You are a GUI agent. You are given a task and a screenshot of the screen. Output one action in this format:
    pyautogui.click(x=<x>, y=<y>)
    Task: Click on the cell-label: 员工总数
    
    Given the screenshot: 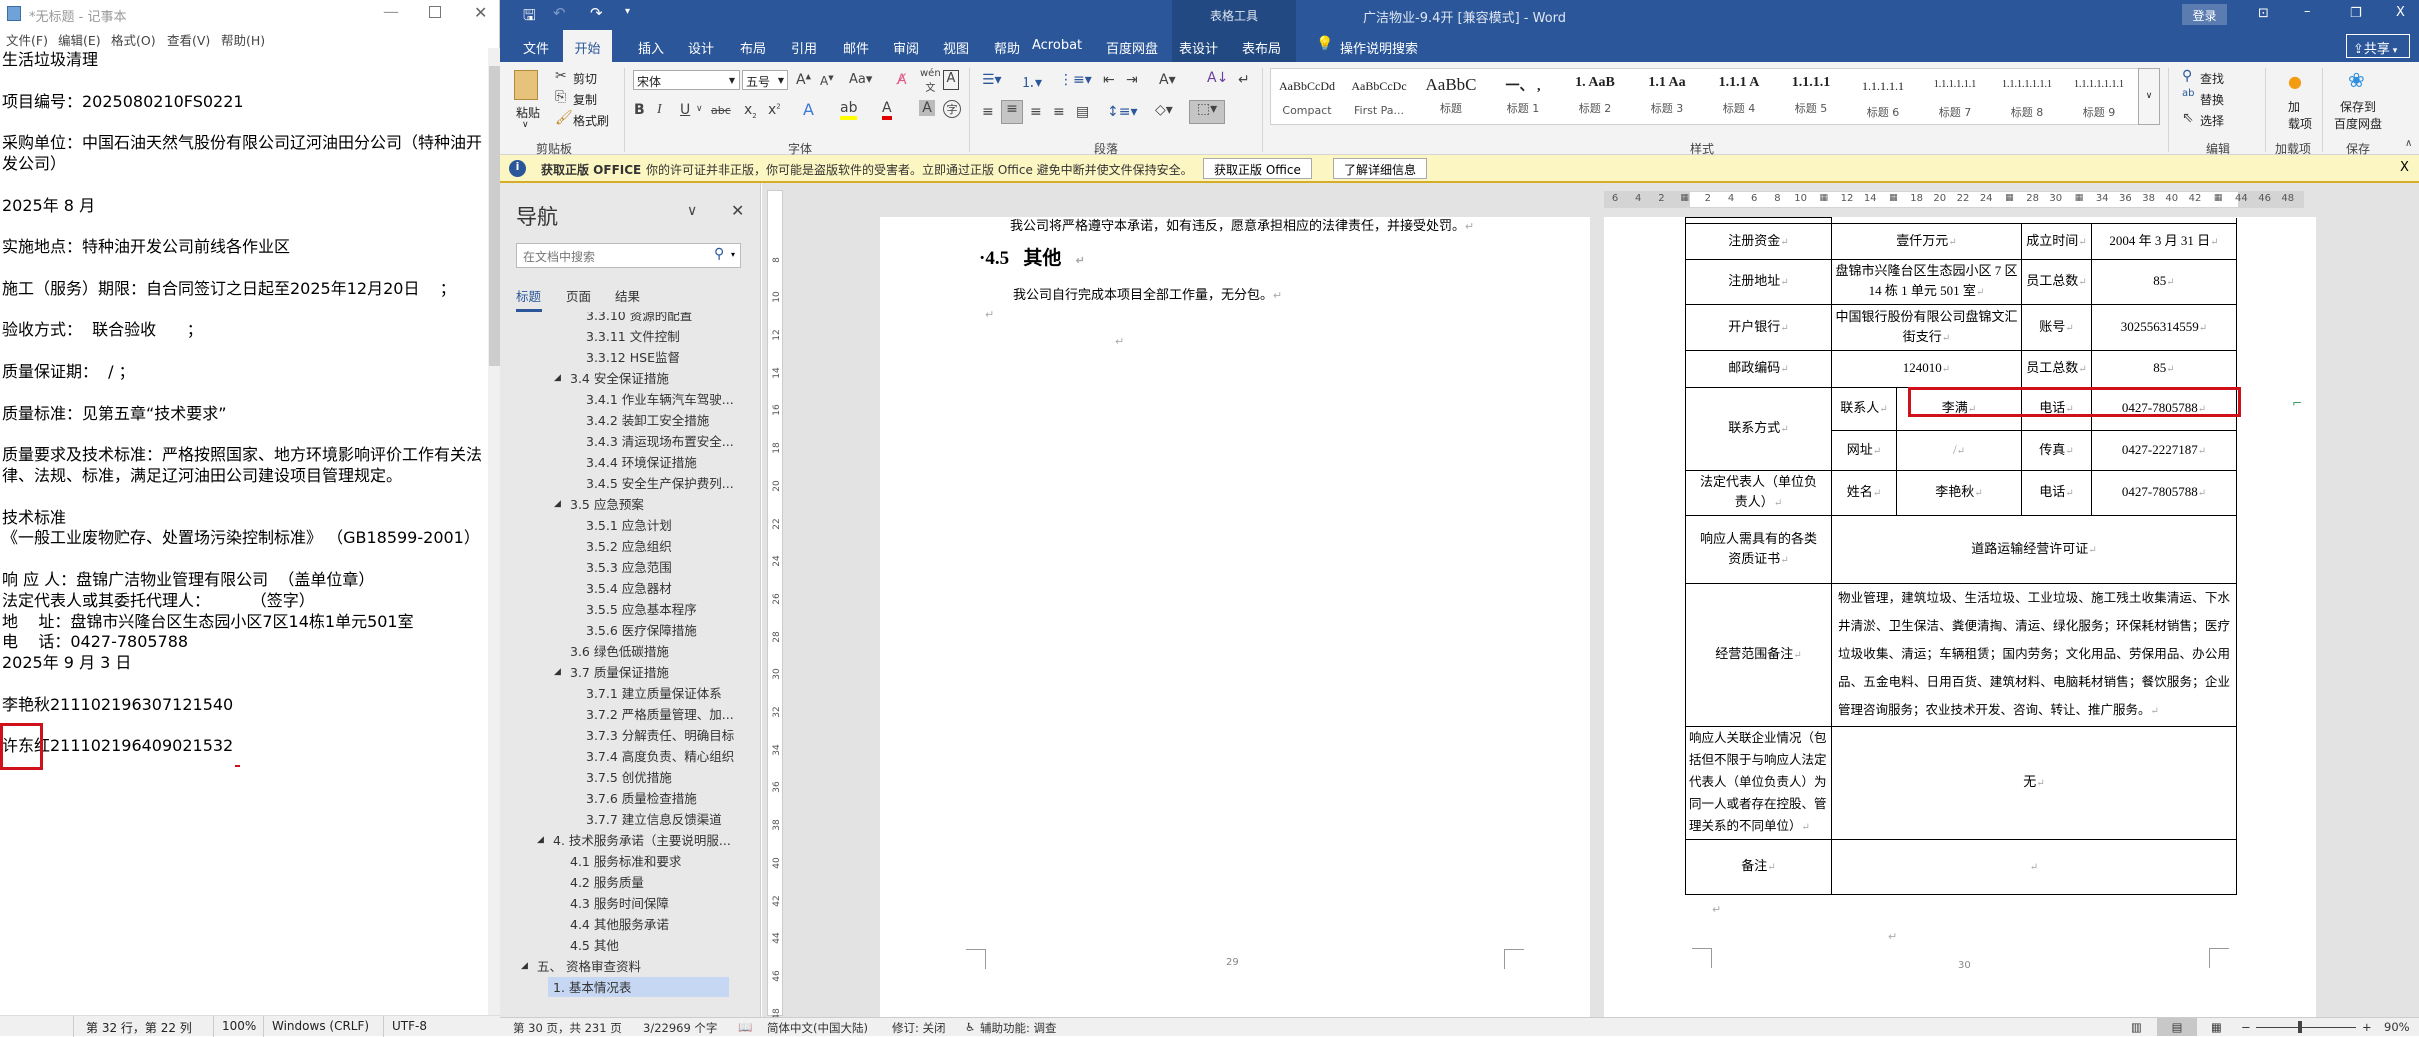 What is the action you would take?
    pyautogui.click(x=2056, y=282)
    